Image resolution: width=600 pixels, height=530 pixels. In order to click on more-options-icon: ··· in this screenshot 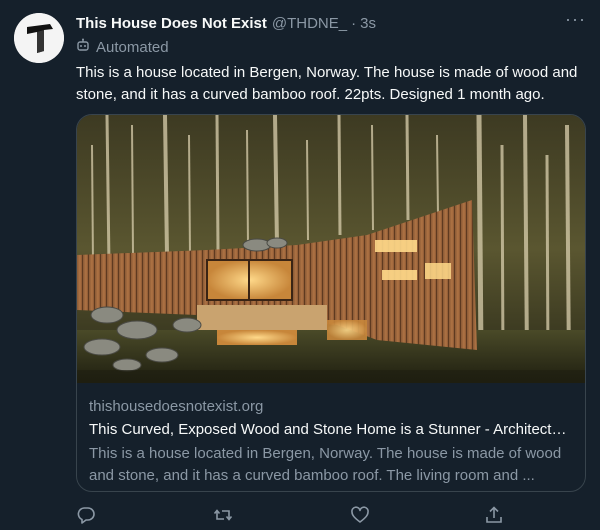, I will do `click(575, 19)`.